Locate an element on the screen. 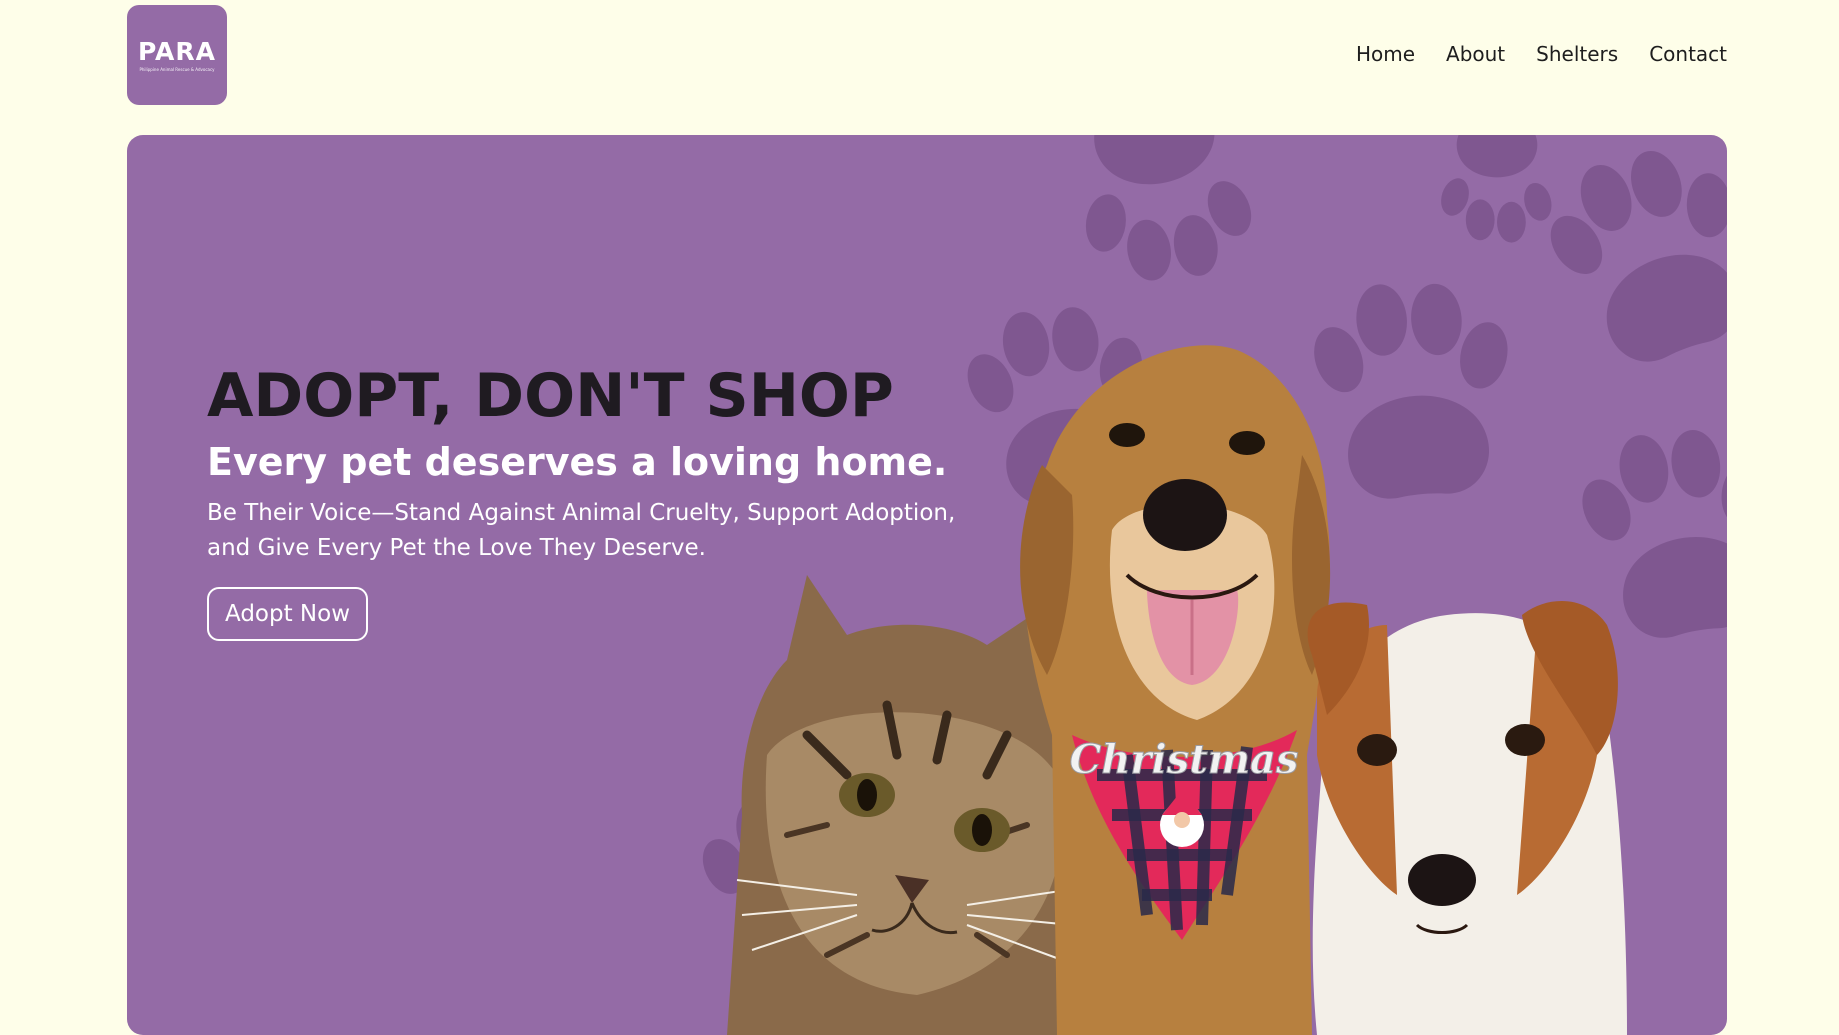 The image size is (1839, 1035). main-nav: Home About Shelters Contact is located at coordinates (1541, 54).